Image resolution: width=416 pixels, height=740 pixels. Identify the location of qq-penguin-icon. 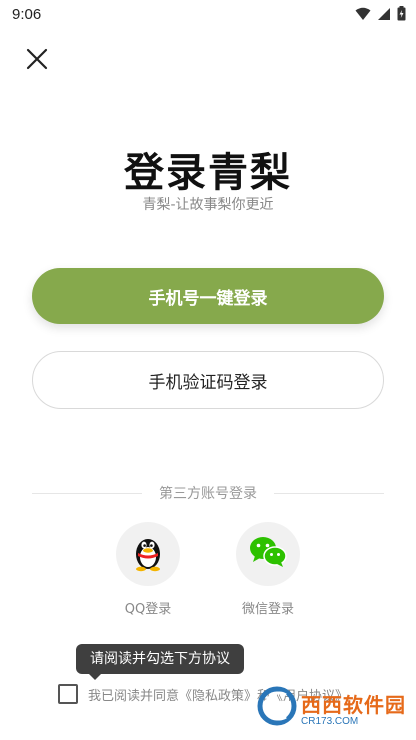
(148, 554).